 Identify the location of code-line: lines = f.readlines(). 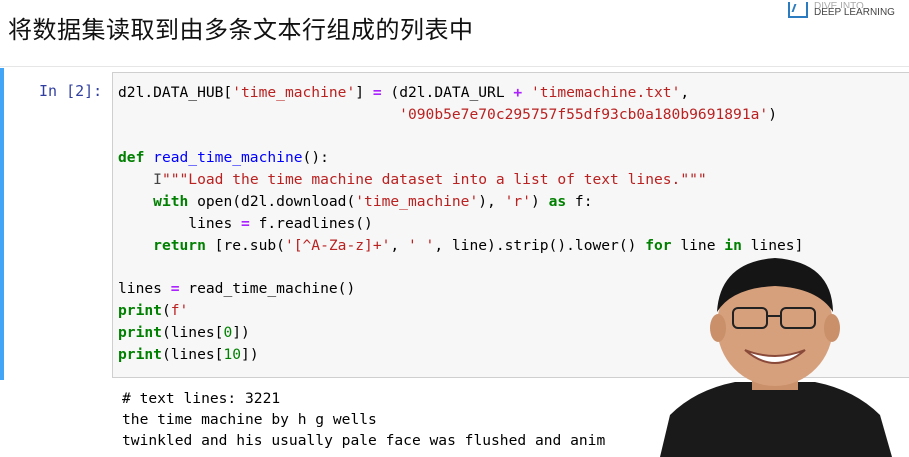
(280, 223).